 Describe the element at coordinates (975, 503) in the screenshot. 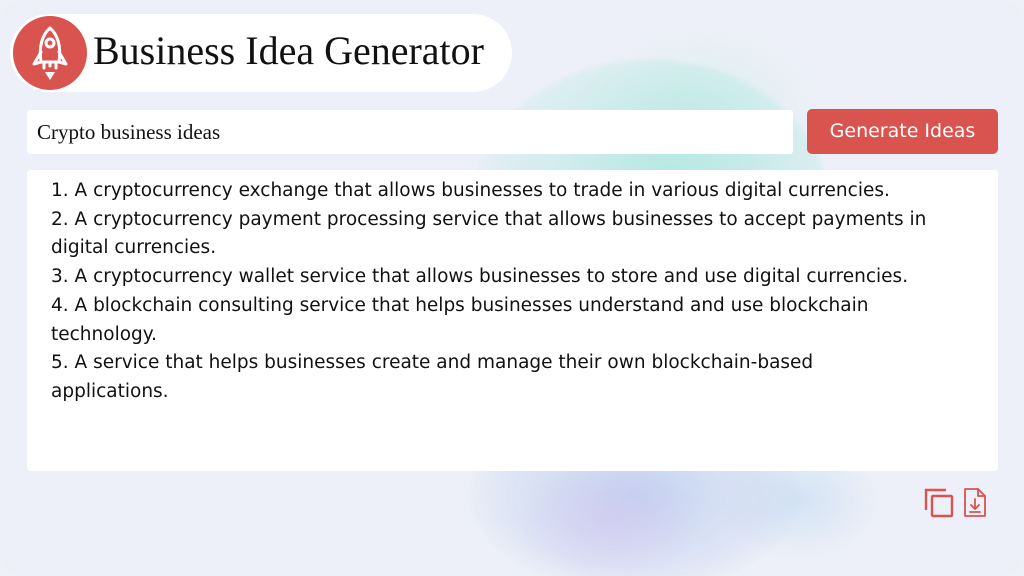

I see `download-file-icon` at that location.